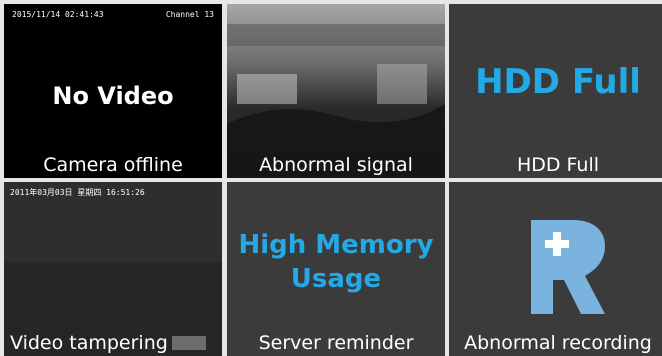  I want to click on hdd-full-label: HDD Full, so click(558, 82).